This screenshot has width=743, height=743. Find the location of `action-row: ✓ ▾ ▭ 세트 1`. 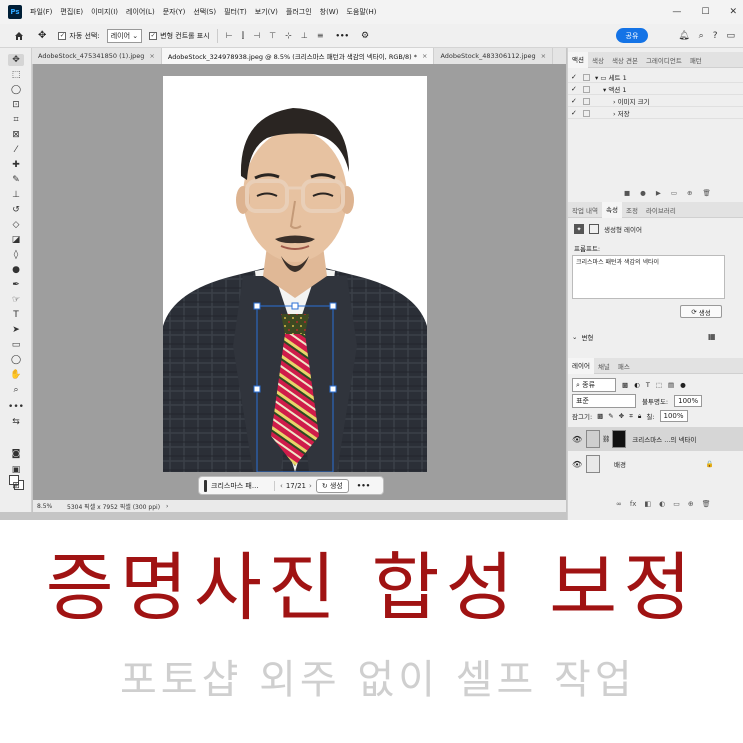

action-row: ✓ ▾ ▭ 세트 1 is located at coordinates (655, 77).